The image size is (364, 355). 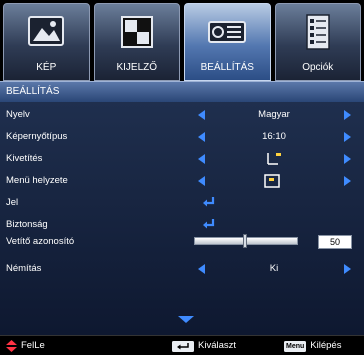 I want to click on menu-row-screen-type: Képernyőtípus 16:10, so click(x=182, y=137).